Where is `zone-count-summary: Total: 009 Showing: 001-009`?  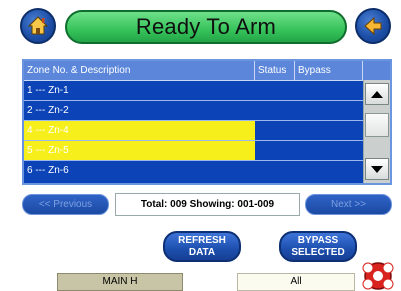 zone-count-summary: Total: 009 Showing: 001-009 is located at coordinates (207, 204).